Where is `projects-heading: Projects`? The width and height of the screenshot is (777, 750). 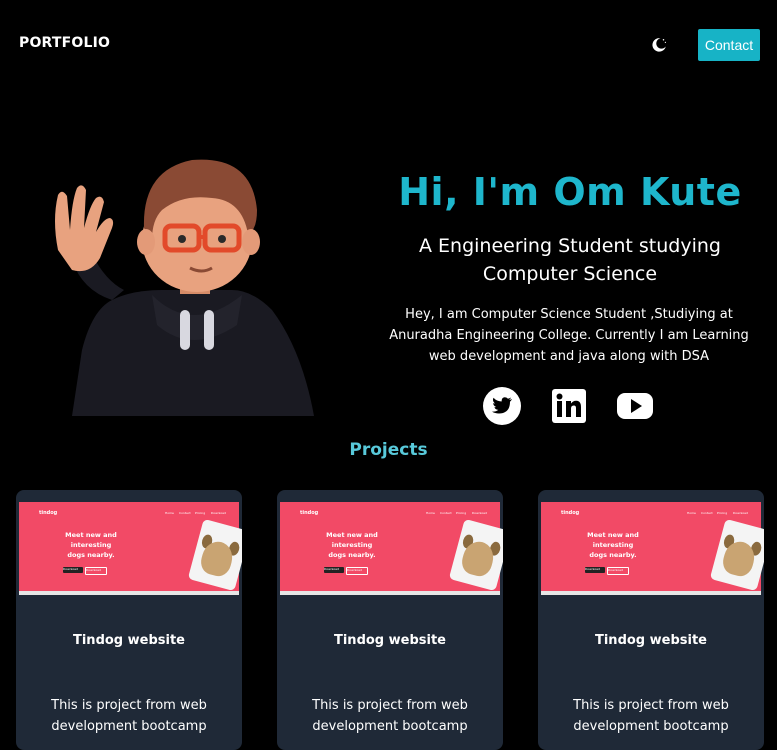 projects-heading: Projects is located at coordinates (388, 450).